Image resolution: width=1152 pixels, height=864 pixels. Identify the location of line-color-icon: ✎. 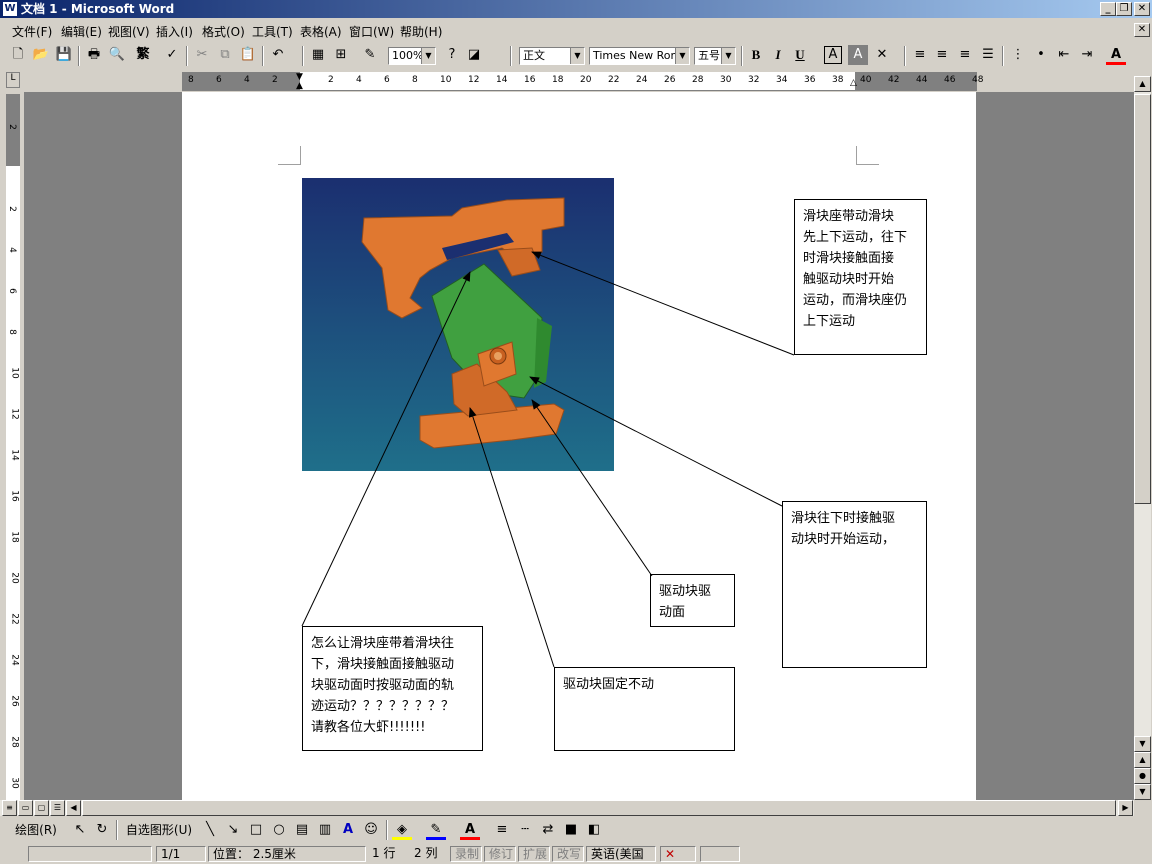
(436, 830).